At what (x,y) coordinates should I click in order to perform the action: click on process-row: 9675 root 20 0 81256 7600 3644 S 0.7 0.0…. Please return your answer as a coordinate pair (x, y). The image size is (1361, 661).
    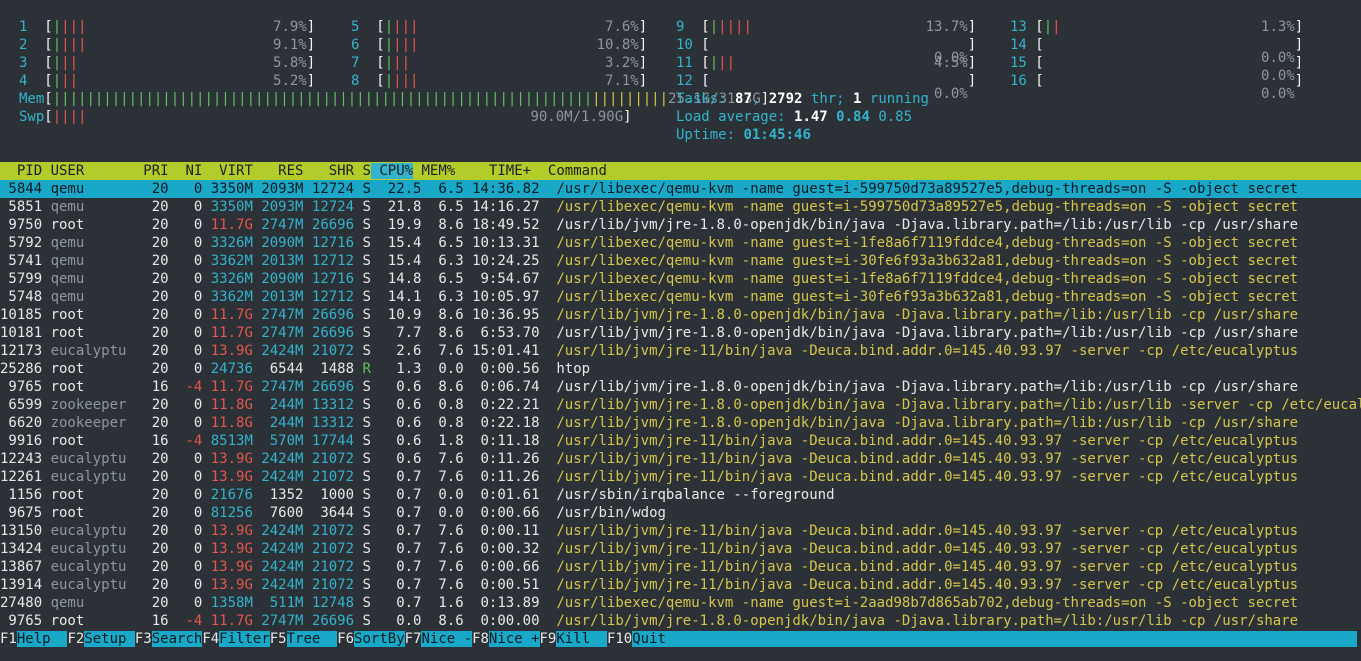
    Looking at the image, I should click on (680, 513).